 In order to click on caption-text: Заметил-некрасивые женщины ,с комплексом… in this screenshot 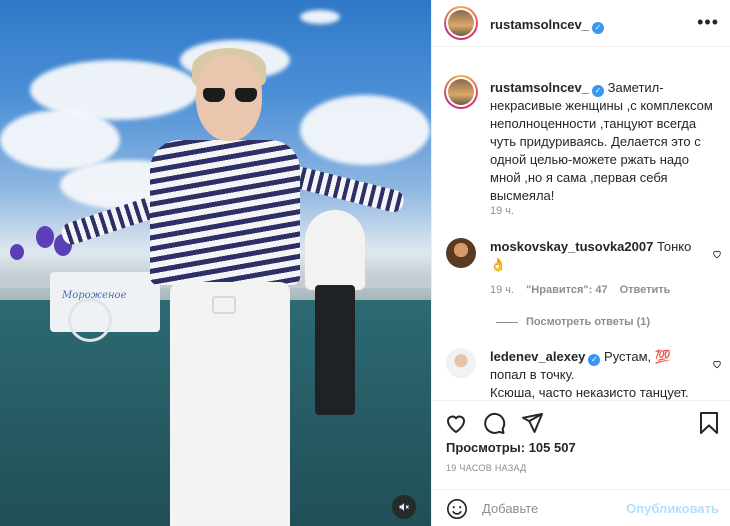, I will do `click(601, 141)`.